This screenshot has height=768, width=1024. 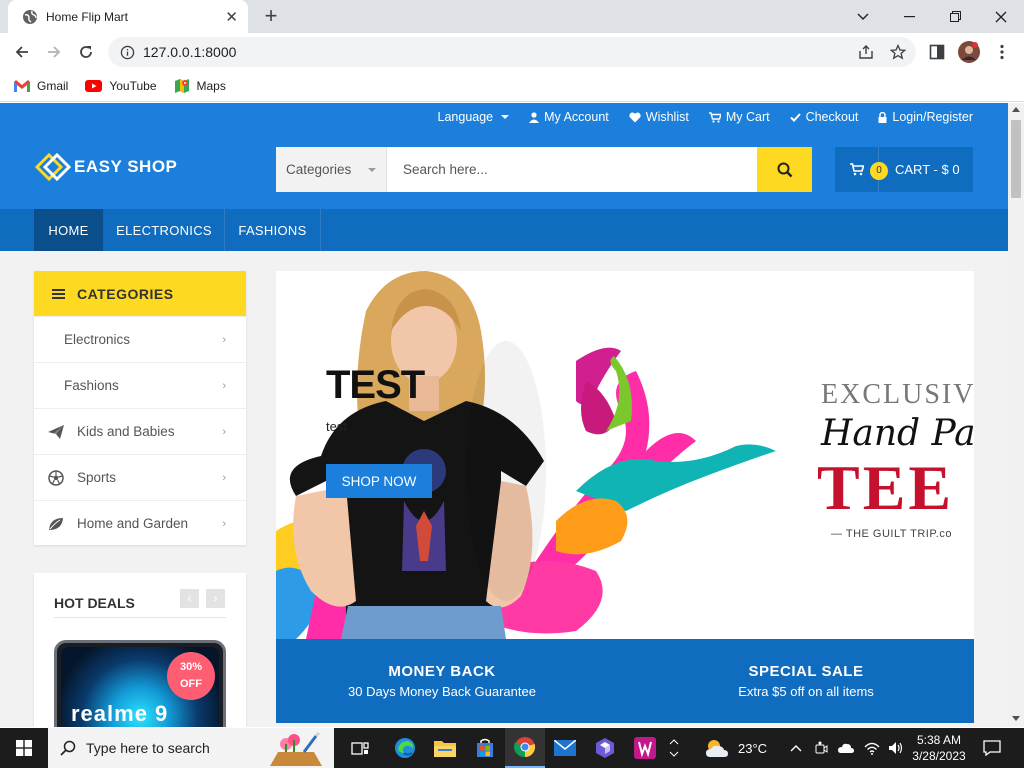 What do you see at coordinates (360, 748) in the screenshot?
I see `task-view-button` at bounding box center [360, 748].